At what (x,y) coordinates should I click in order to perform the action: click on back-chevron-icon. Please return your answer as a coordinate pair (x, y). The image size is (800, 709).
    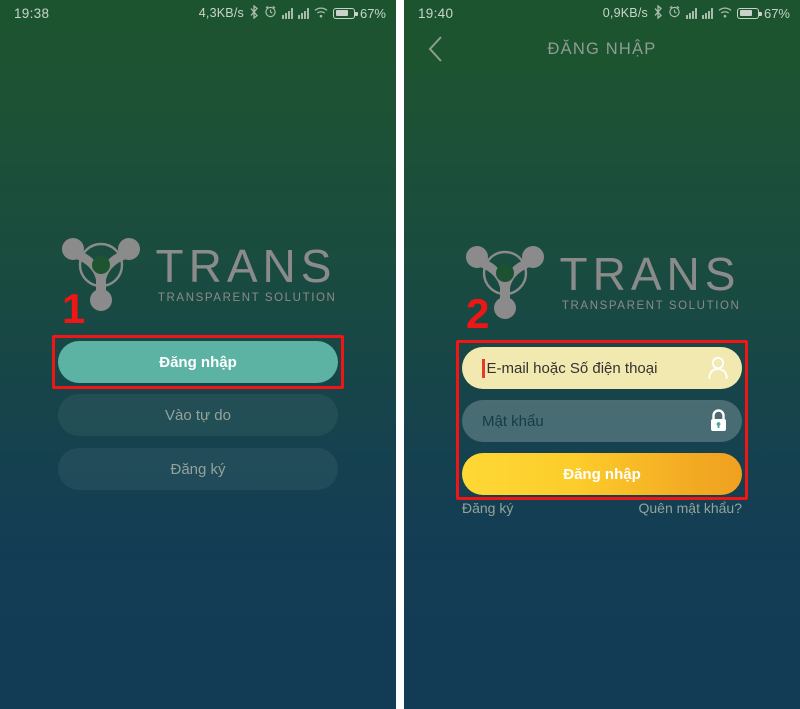
    Looking at the image, I should click on (436, 49).